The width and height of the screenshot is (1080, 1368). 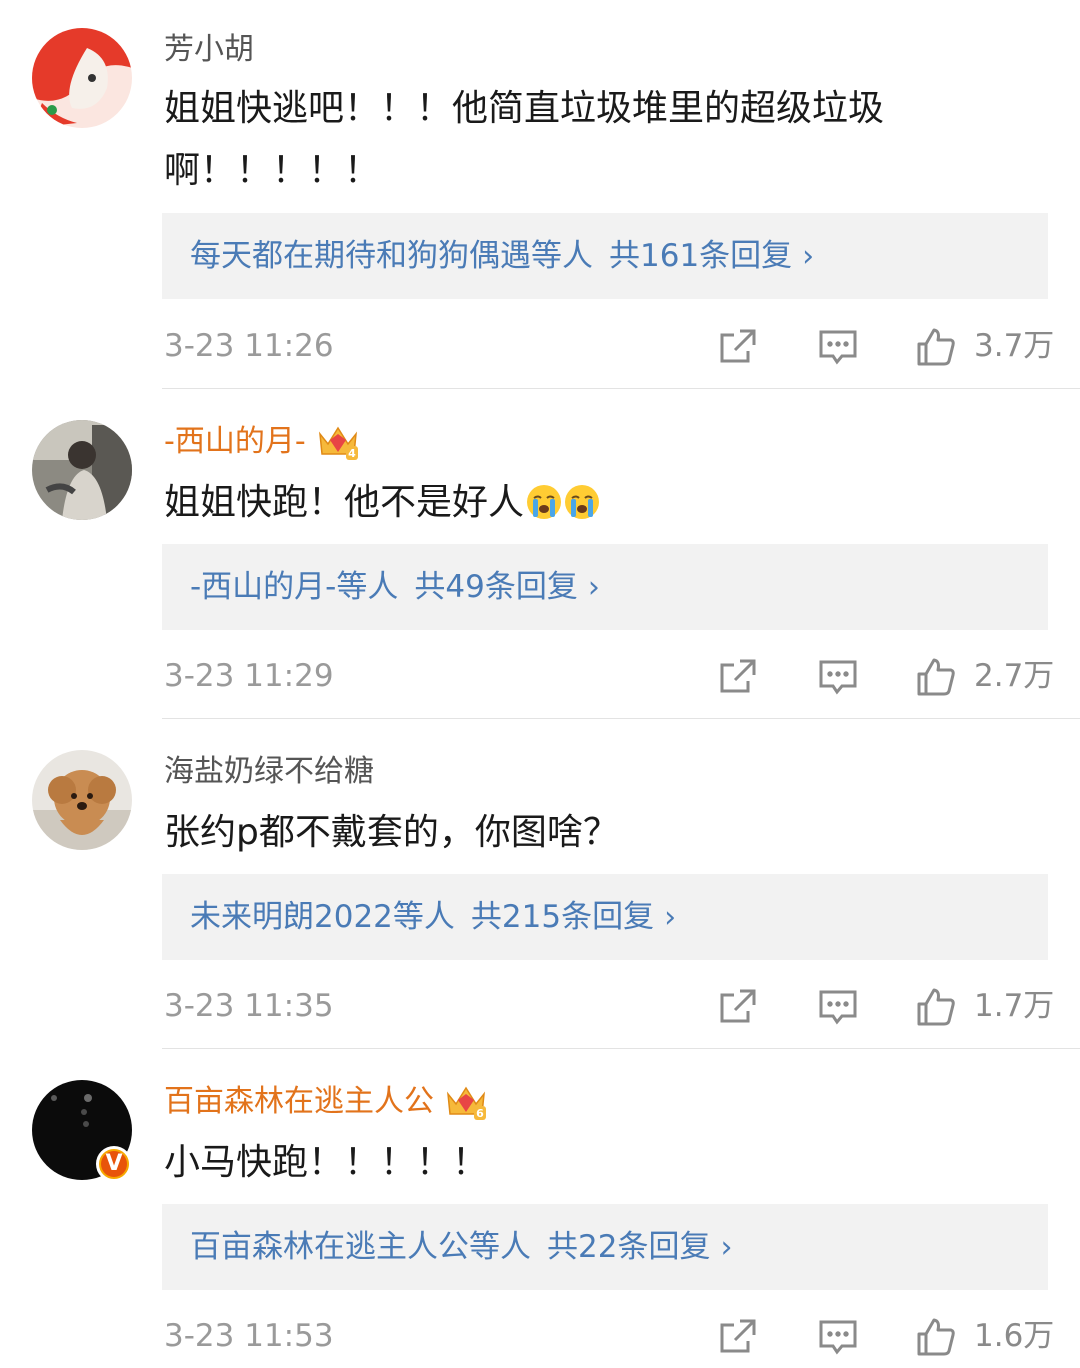 I want to click on verified-v-icon: V, so click(x=114, y=1164).